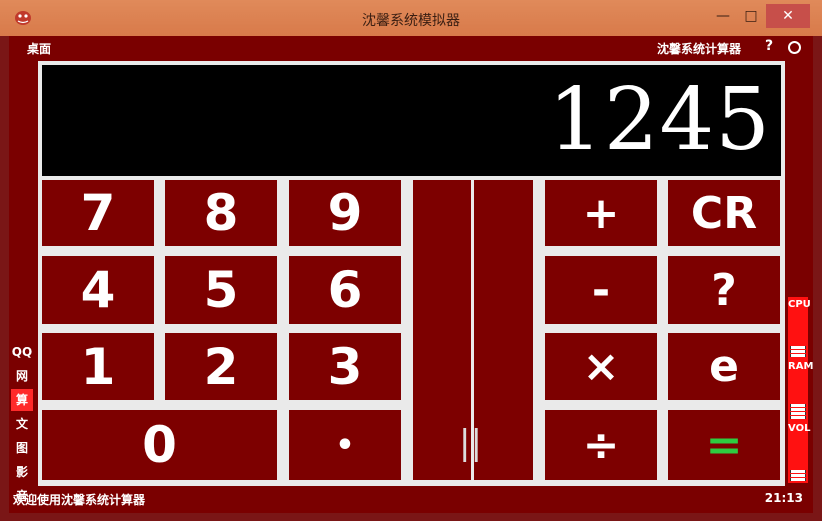 The height and width of the screenshot is (521, 822). What do you see at coordinates (723, 16) in the screenshot?
I see `minimize-button: —` at bounding box center [723, 16].